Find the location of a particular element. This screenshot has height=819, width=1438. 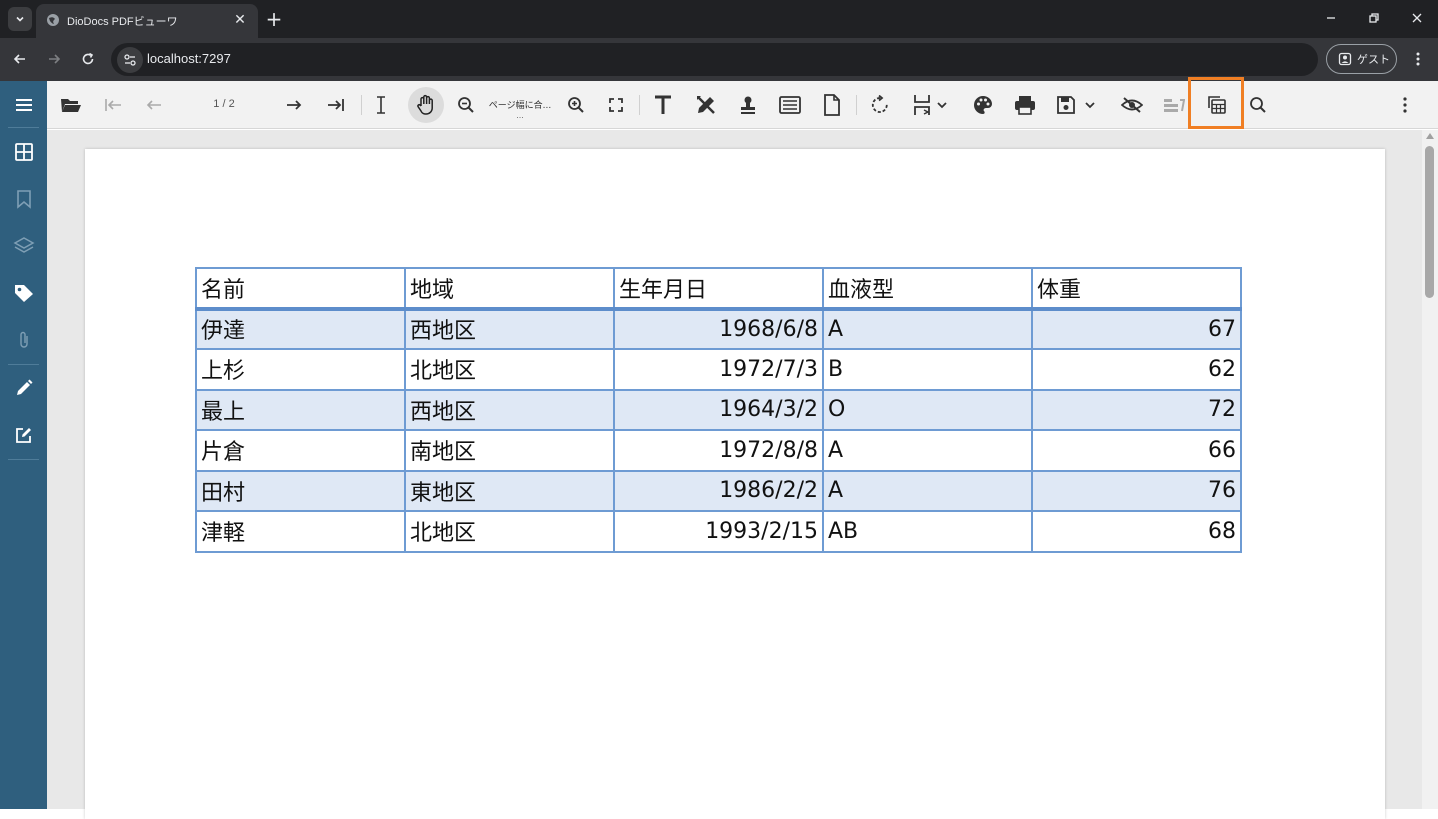

table-cell: 67 is located at coordinates (1136, 328).